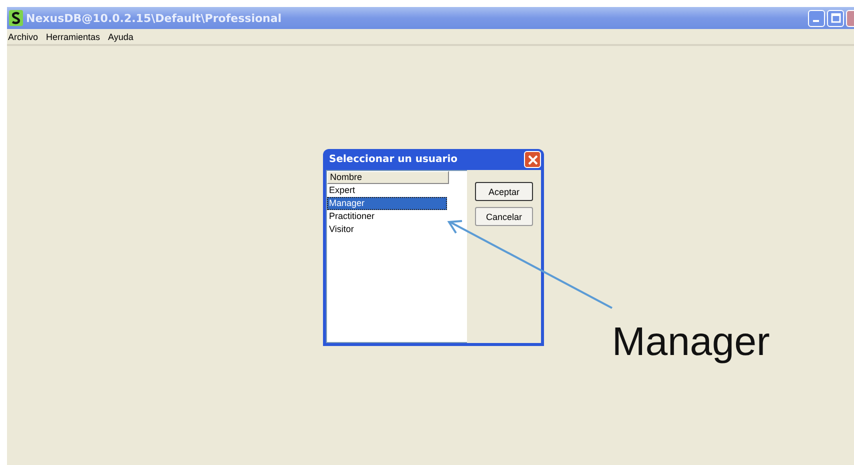 This screenshot has width=854, height=465. I want to click on maximize-button, so click(835, 18).